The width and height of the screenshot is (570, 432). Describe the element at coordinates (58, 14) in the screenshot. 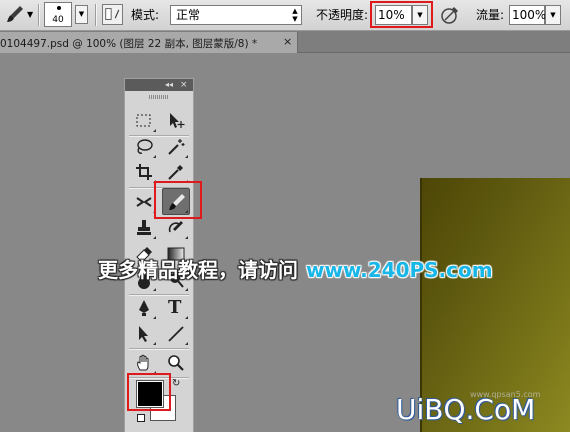

I see `brush-size-preview: 40` at that location.